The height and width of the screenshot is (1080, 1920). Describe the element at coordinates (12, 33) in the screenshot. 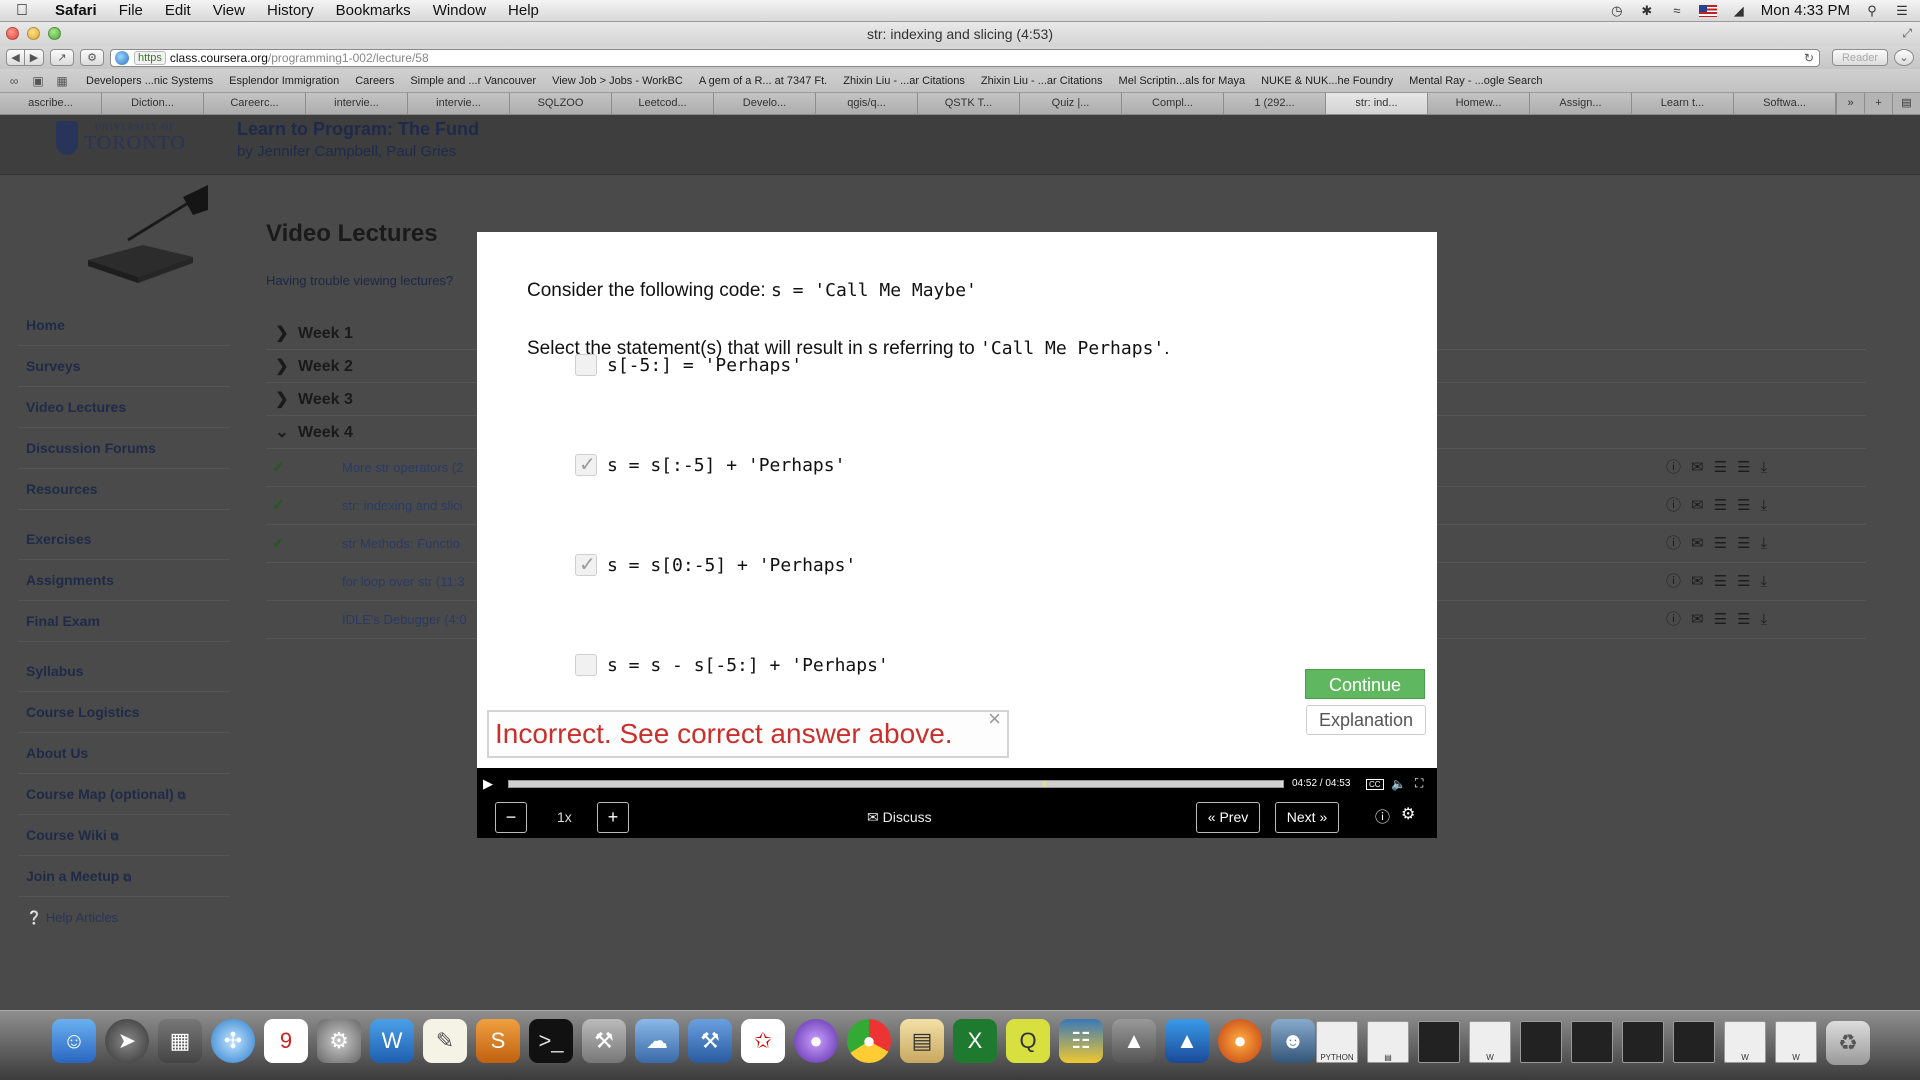

I see `window-close-button` at that location.